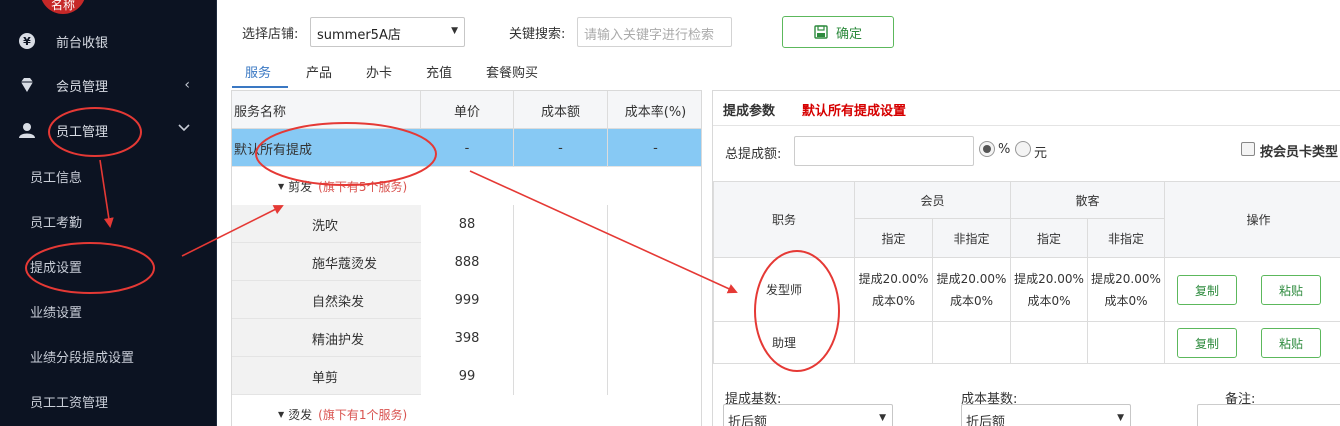 The image size is (1340, 426). What do you see at coordinates (363, 414) in the screenshot?
I see `group-count: (旗下有1个服务)` at bounding box center [363, 414].